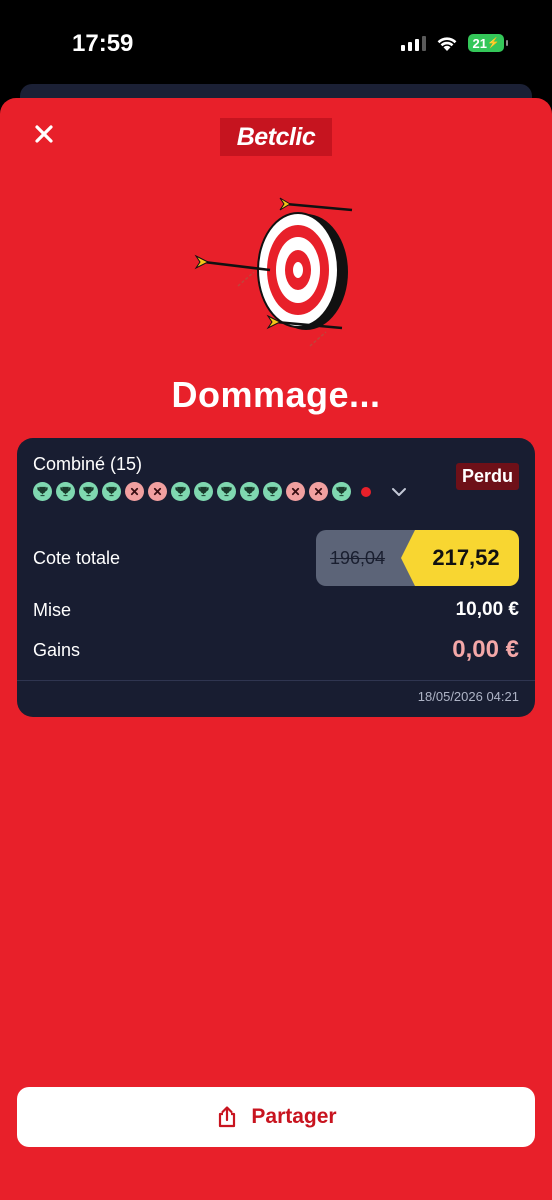  Describe the element at coordinates (276, 610) in the screenshot. I see `stake-row: Mise 10,00 €` at that location.